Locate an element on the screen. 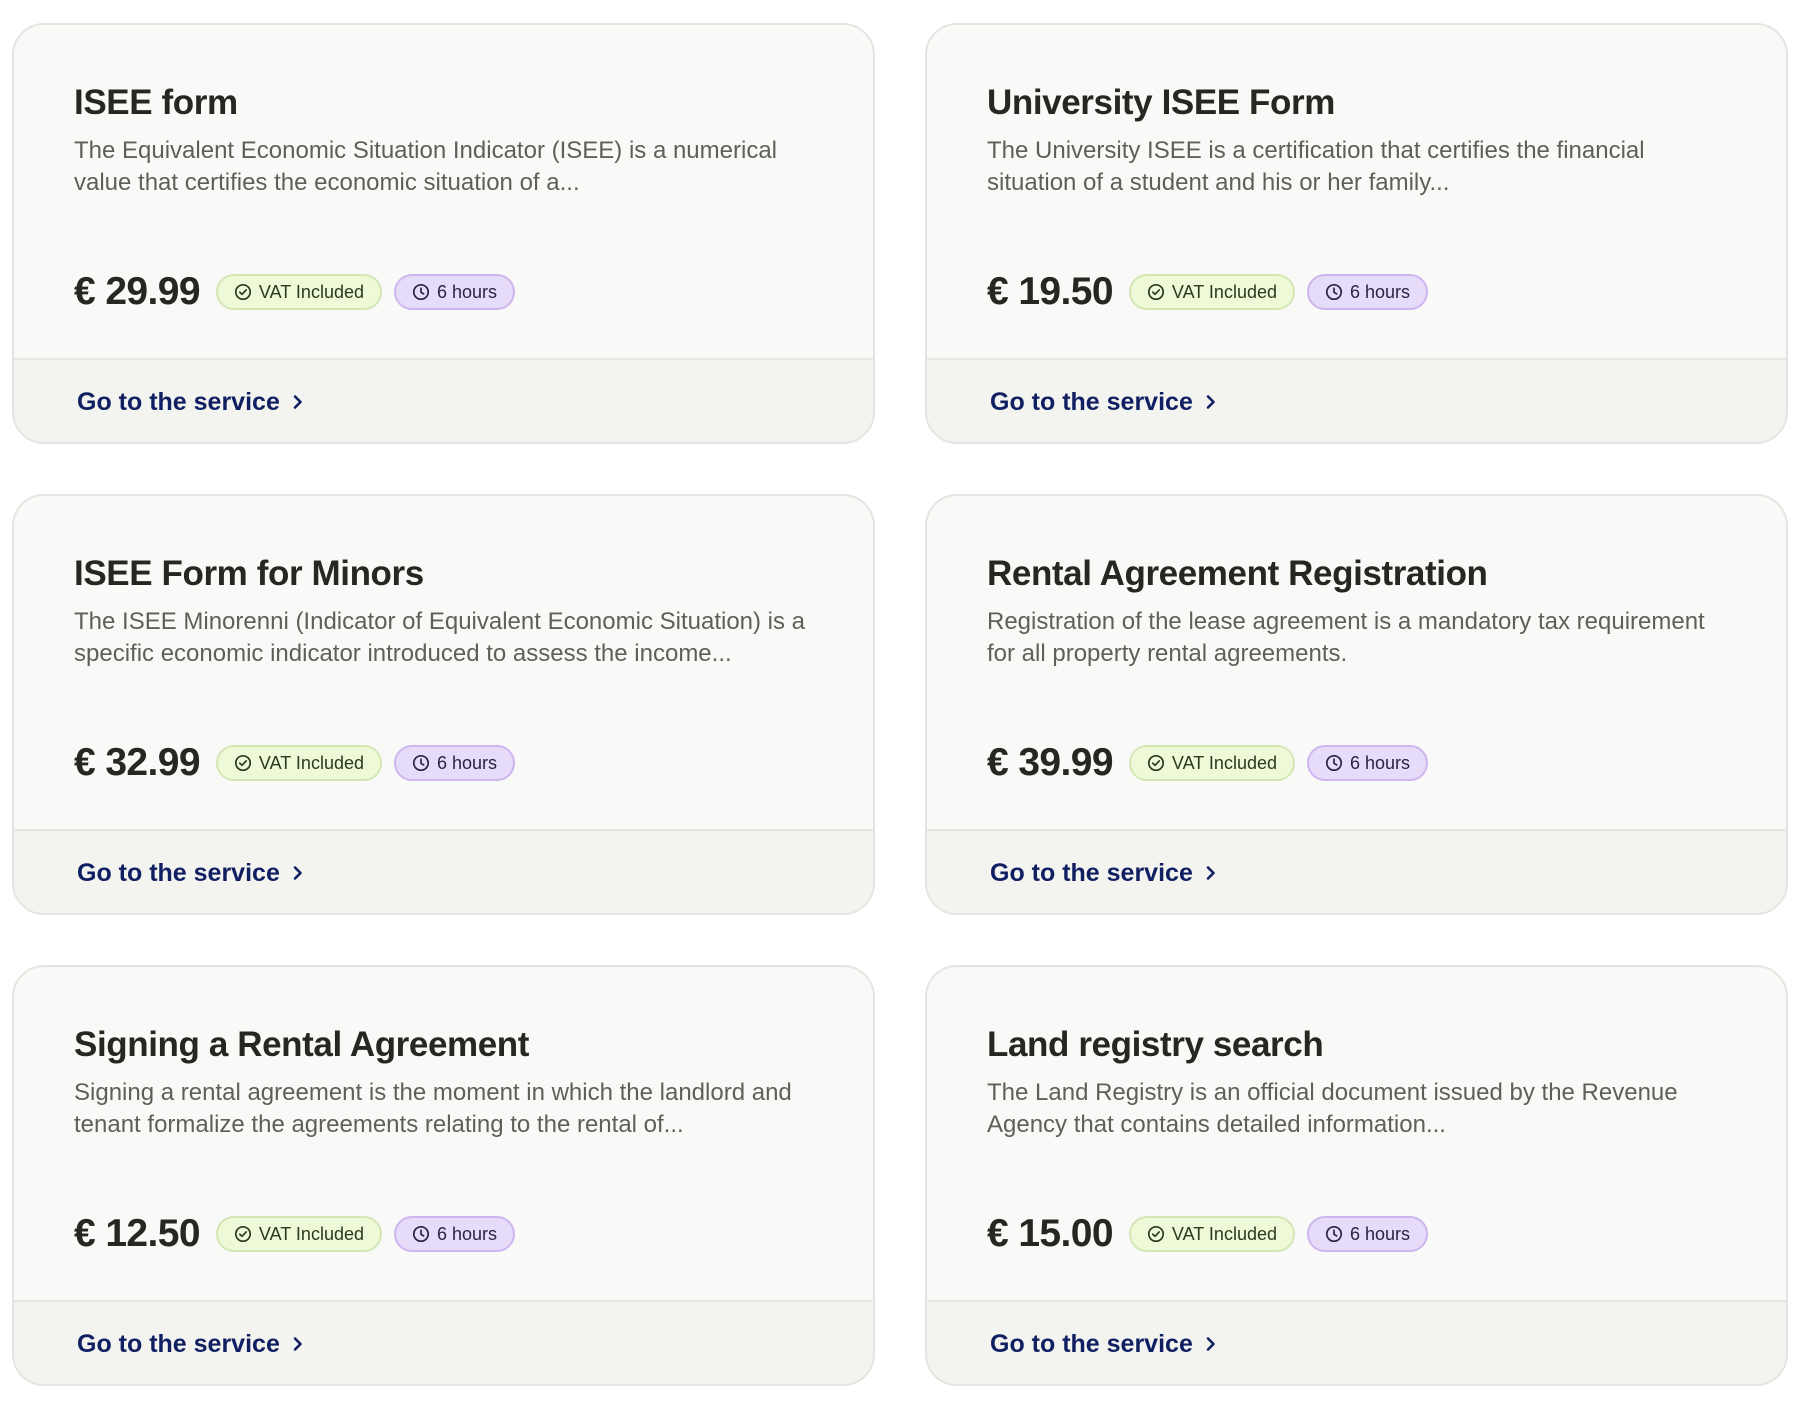  card-title: Signing a Rental Agreement is located at coordinates (302, 1044).